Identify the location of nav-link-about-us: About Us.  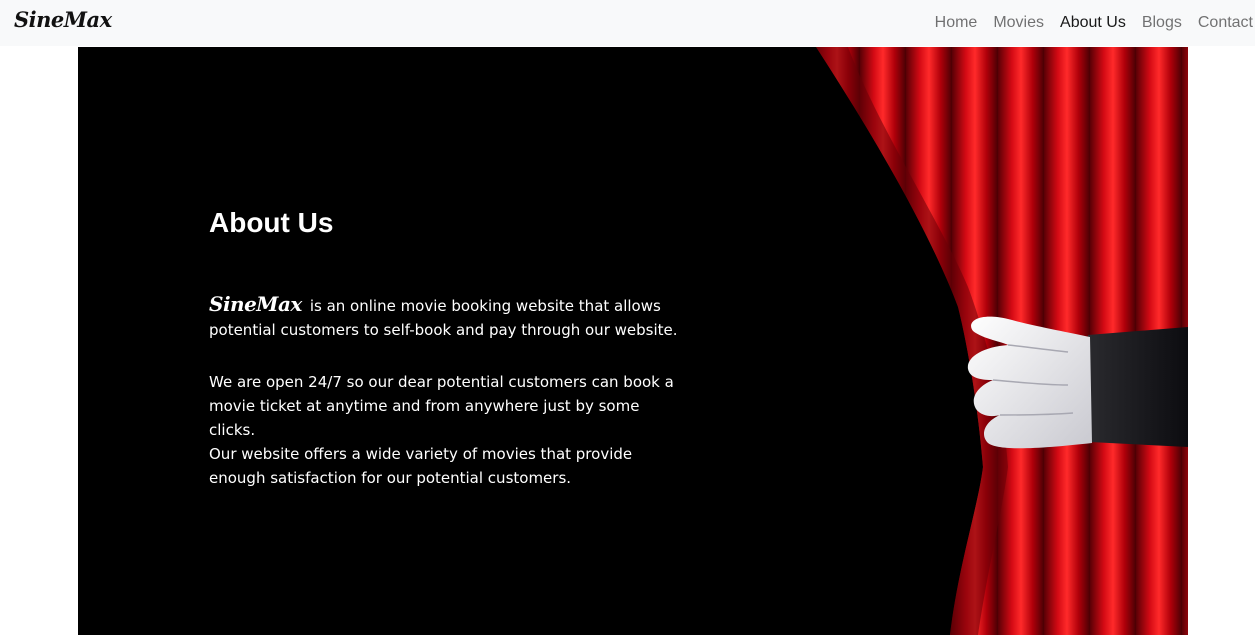
(1093, 23).